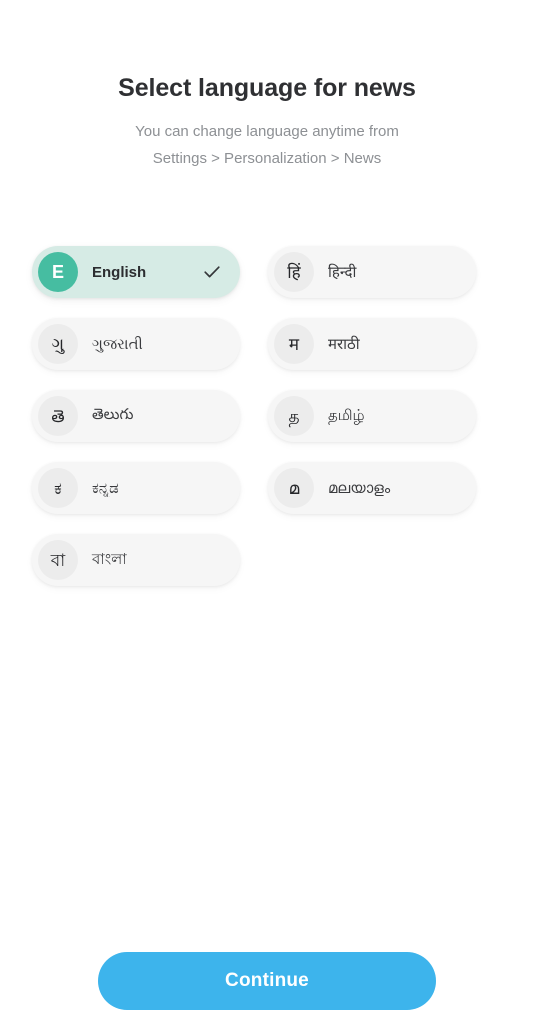 The image size is (534, 1024). Describe the element at coordinates (372, 416) in the screenshot. I see `language-chip-tamil: த தமிழ்` at that location.